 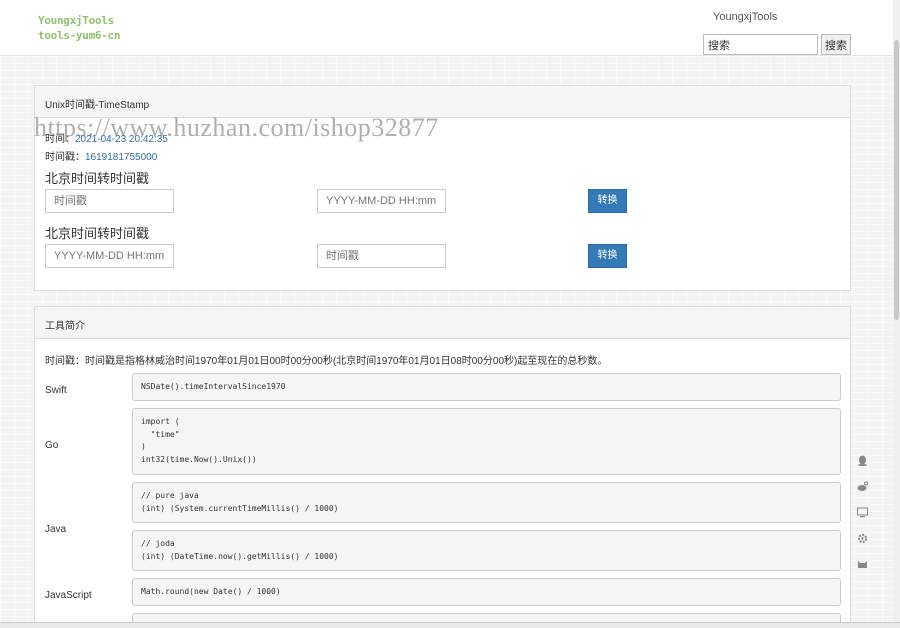 I want to click on current-time-line: 时间：2021-04-23 20:42:35, so click(x=106, y=137).